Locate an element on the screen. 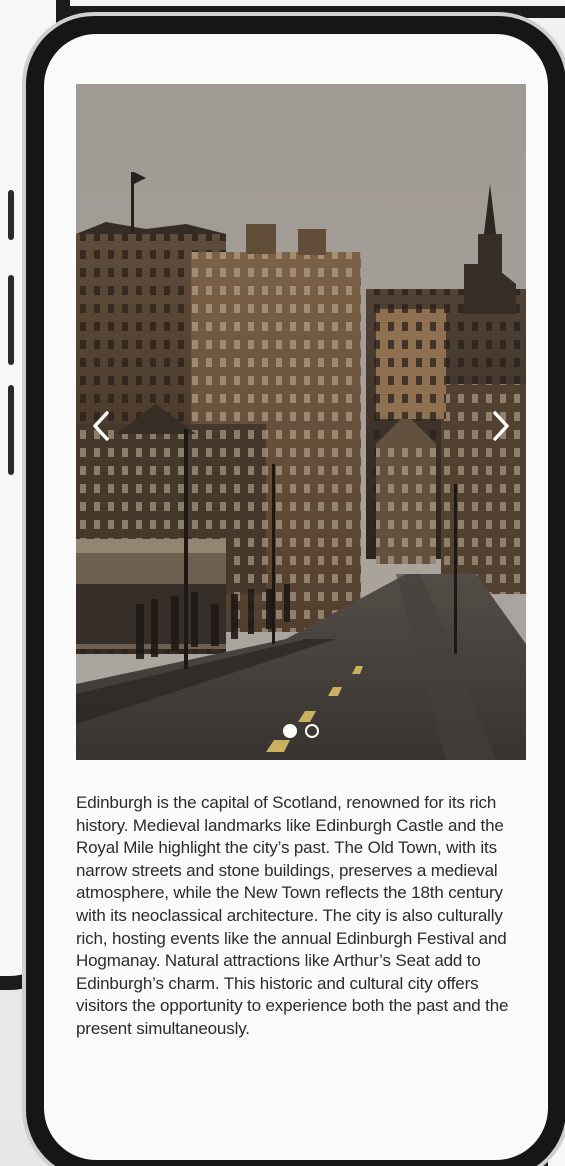 The image size is (565, 1166). carousel-prev-button is located at coordinates (101, 426).